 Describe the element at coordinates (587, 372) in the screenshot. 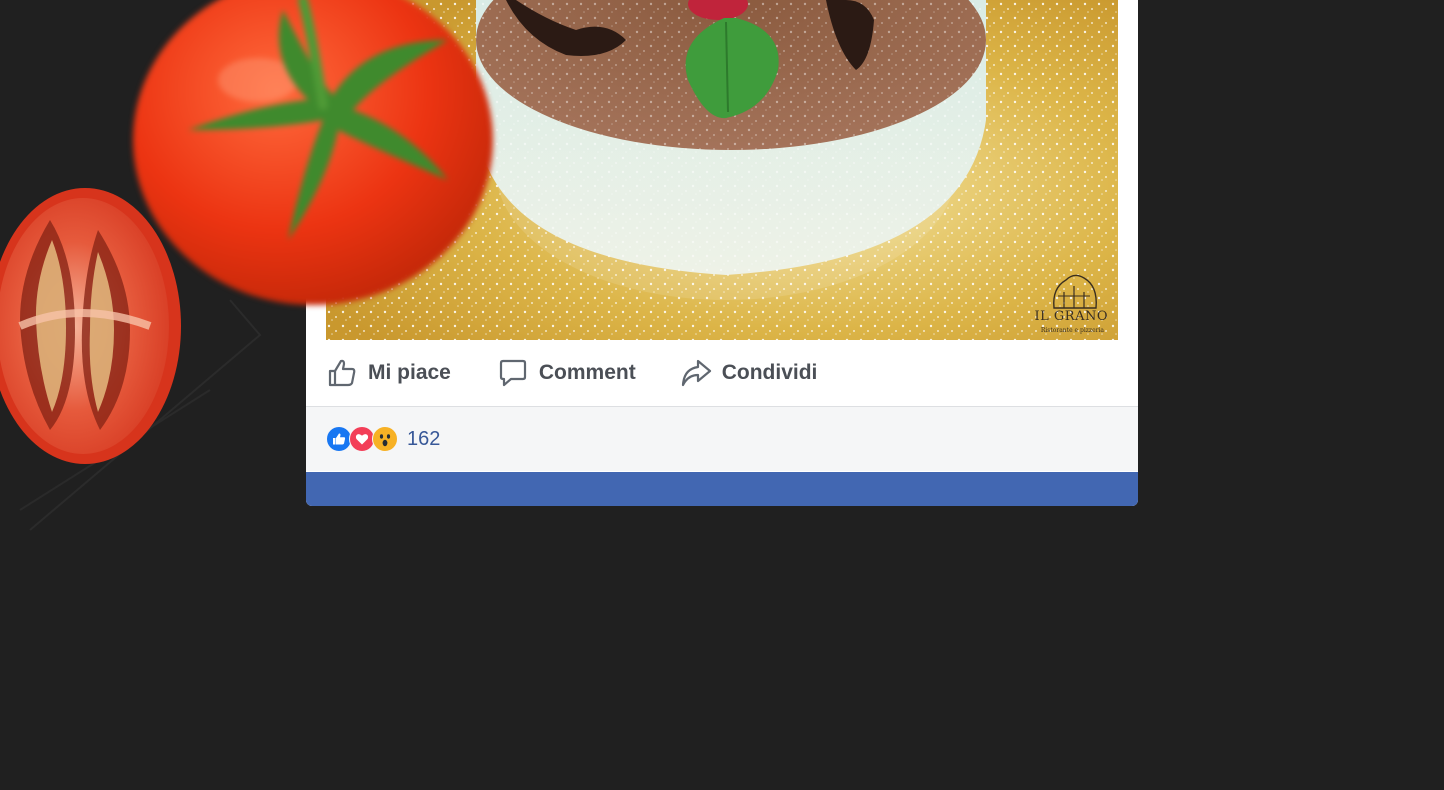

I see `comment-button-label: Comment` at that location.